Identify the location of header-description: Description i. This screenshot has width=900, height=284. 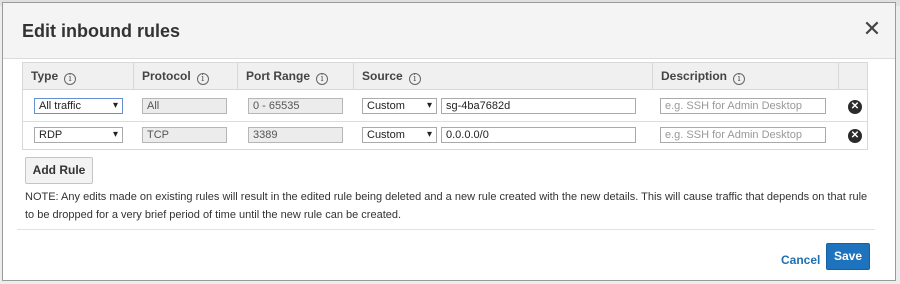
(745, 76).